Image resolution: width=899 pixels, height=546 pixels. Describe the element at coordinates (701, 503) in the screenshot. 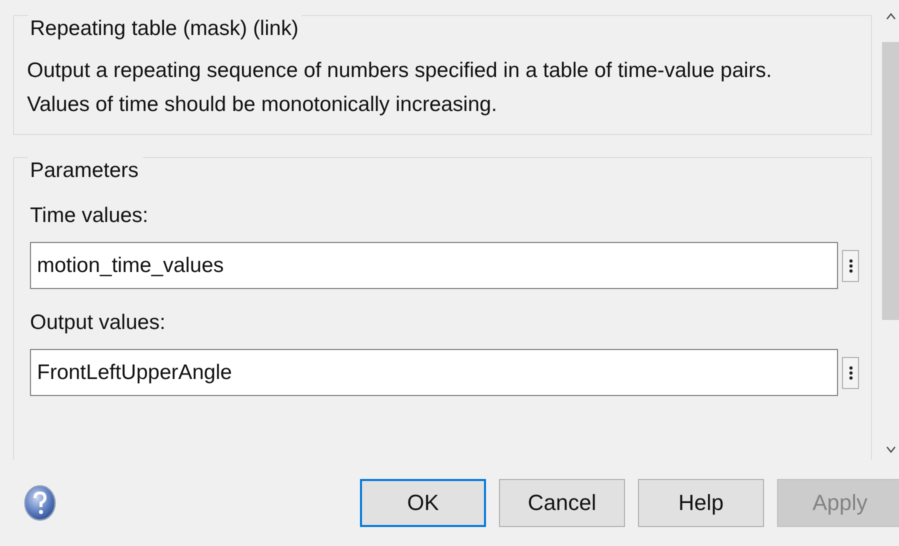

I see `dialog-button: Help` at that location.